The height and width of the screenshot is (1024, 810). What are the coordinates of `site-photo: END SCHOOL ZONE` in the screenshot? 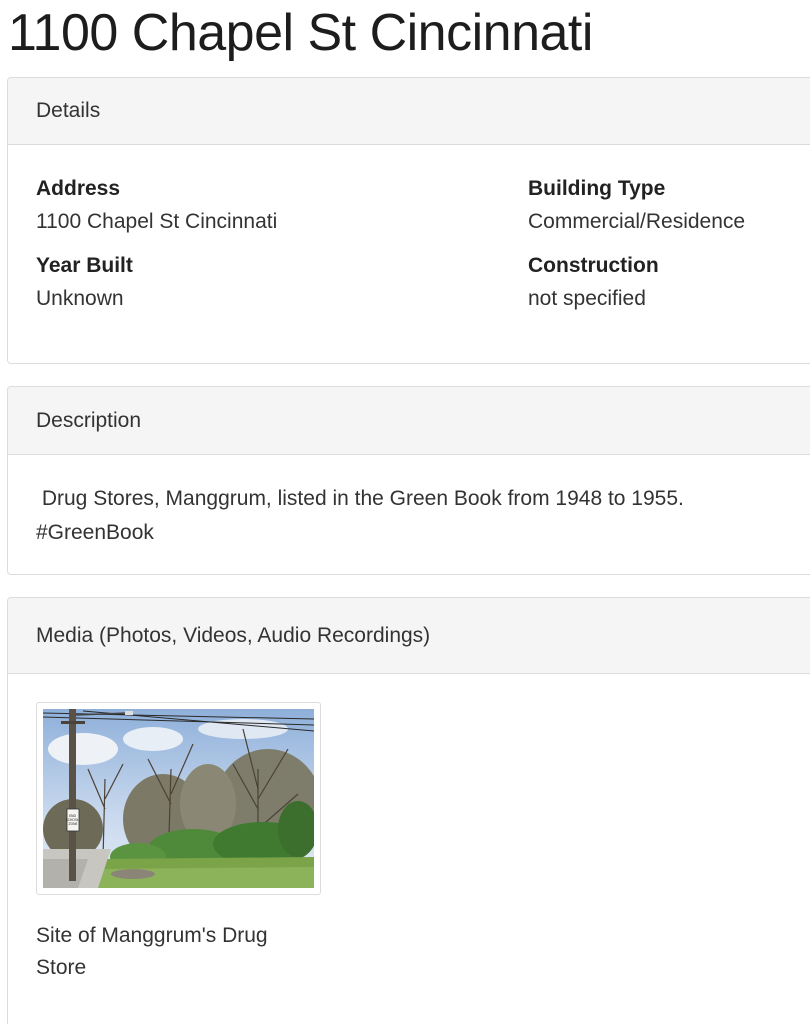 It's located at (178, 798).